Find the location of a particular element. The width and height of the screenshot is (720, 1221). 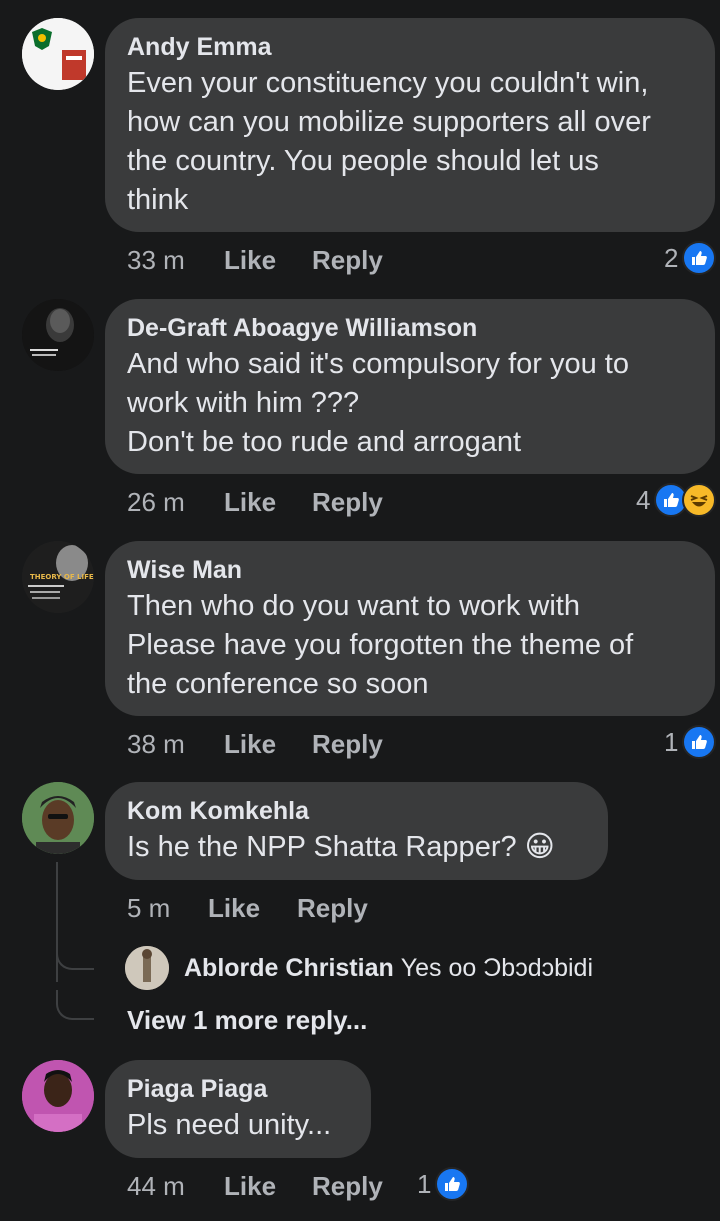

reply-preview: Ablorde Christian Yes oo Ɔbɔdɔbidi is located at coordinates (359, 968).